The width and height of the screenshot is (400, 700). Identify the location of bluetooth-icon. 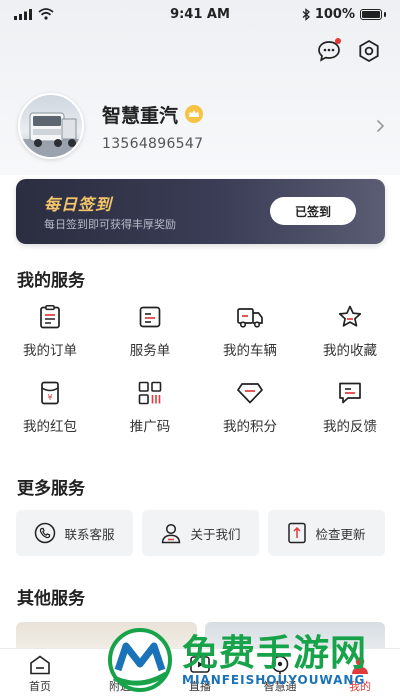
(306, 14).